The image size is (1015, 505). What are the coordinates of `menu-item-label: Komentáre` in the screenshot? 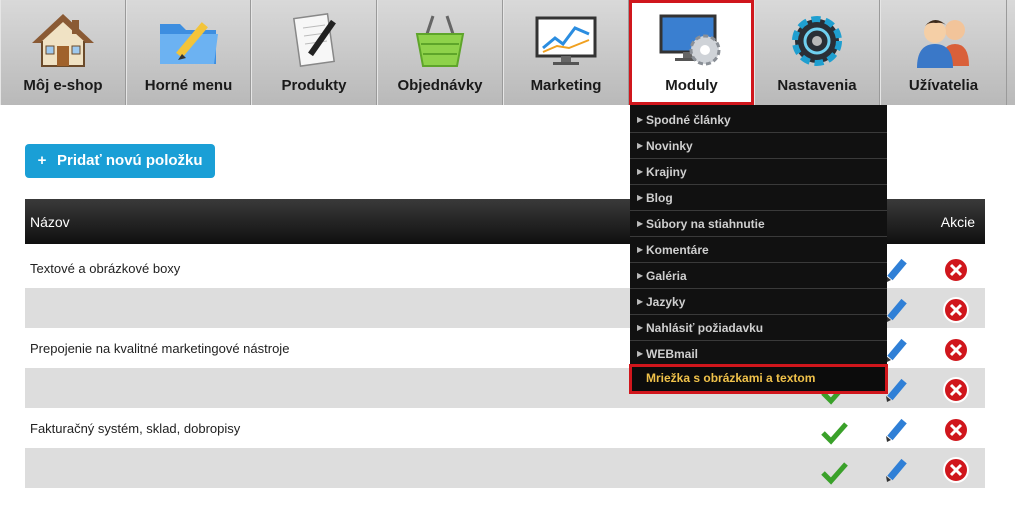 It's located at (677, 250).